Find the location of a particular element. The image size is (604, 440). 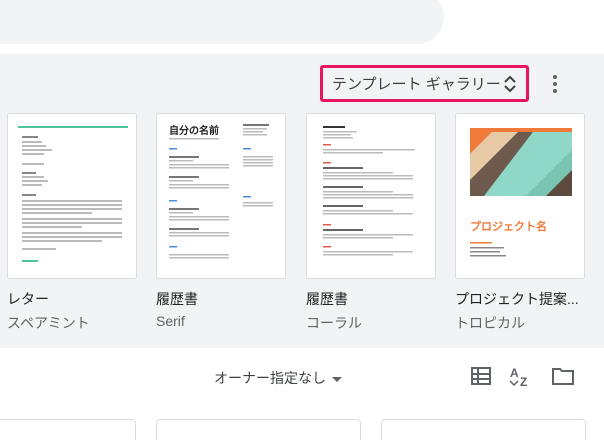

more-options-icon is located at coordinates (555, 84).